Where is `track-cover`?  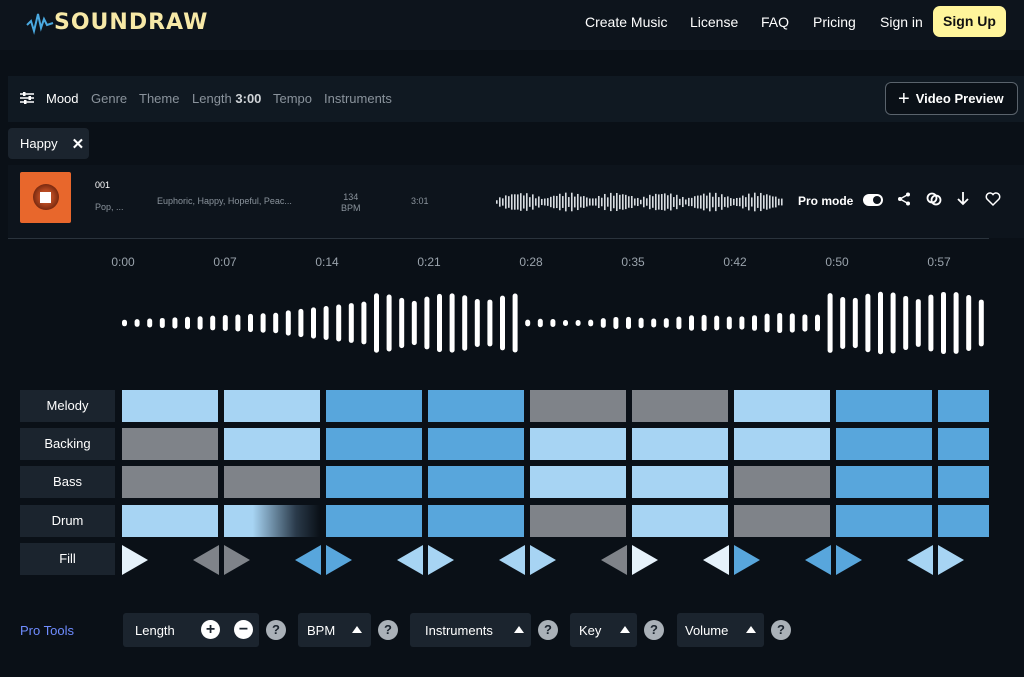 track-cover is located at coordinates (45, 197).